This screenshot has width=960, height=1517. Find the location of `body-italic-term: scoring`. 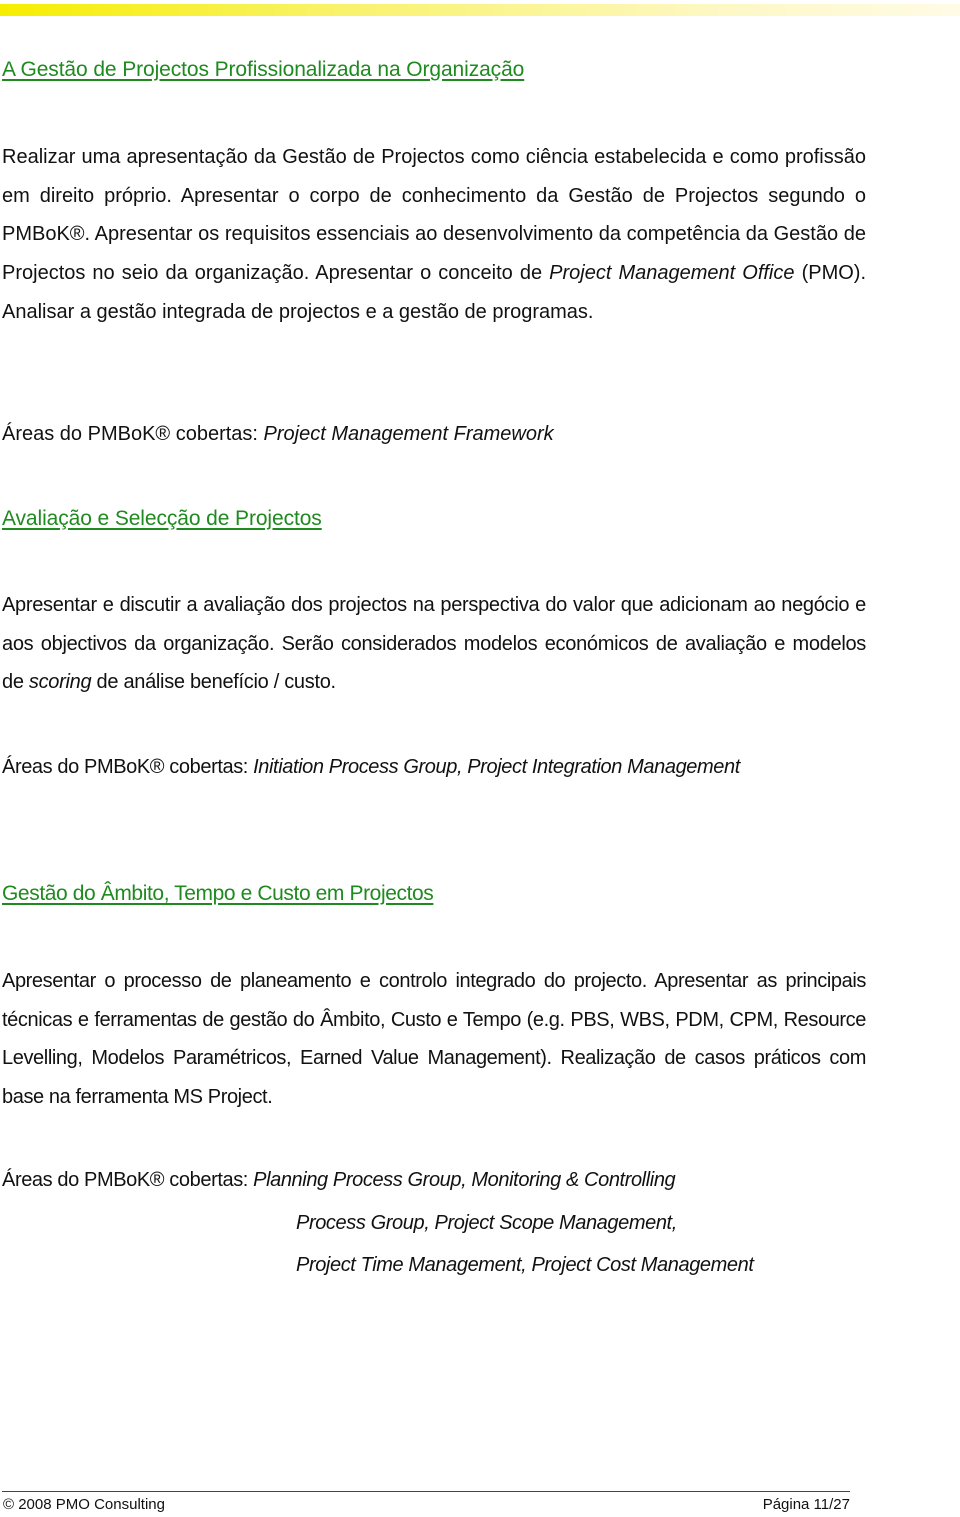

body-italic-term: scoring is located at coordinates (60, 682).